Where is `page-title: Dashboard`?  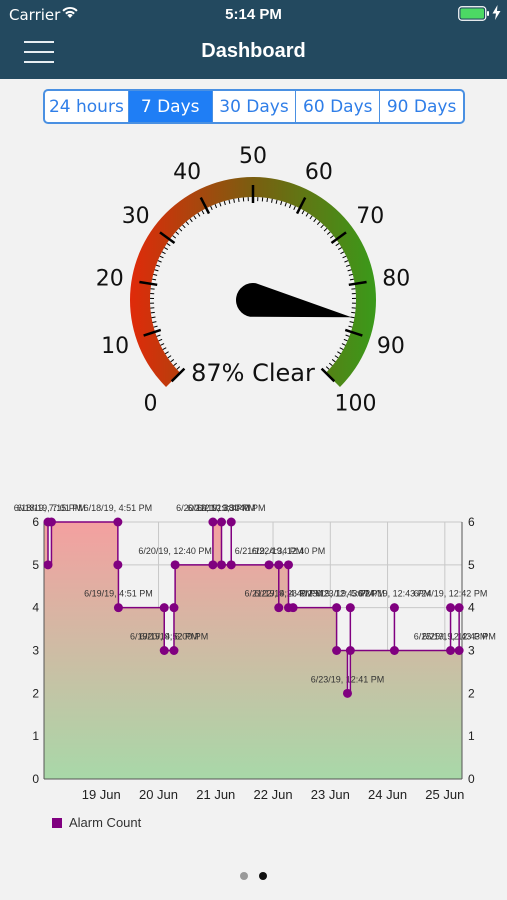
page-title: Dashboard is located at coordinates (253, 51).